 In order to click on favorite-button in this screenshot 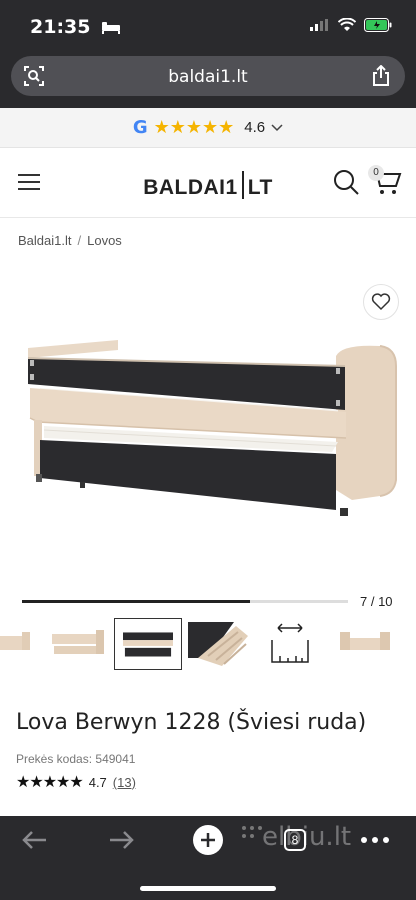, I will do `click(381, 302)`.